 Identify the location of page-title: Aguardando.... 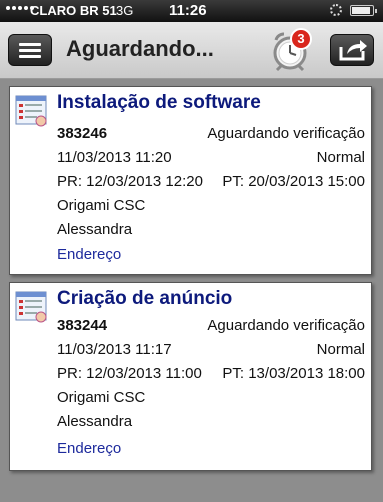
(140, 48).